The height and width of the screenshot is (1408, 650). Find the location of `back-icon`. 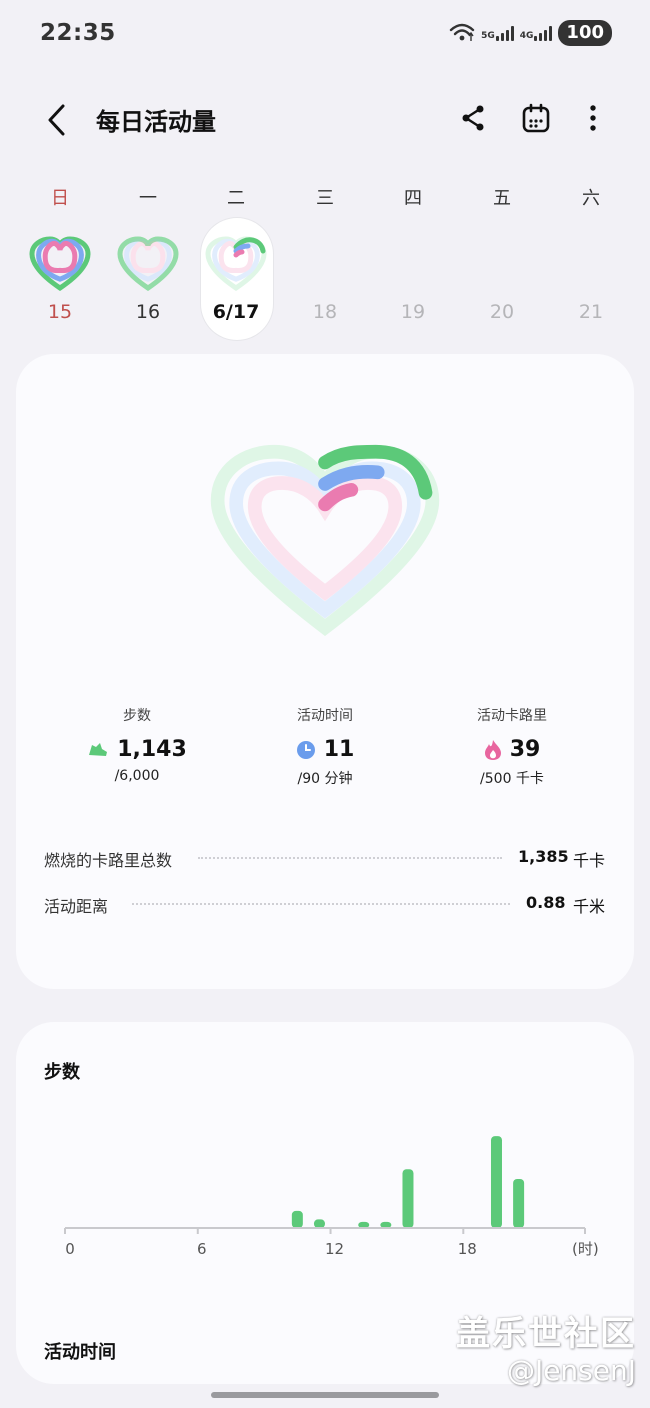

back-icon is located at coordinates (56, 120).